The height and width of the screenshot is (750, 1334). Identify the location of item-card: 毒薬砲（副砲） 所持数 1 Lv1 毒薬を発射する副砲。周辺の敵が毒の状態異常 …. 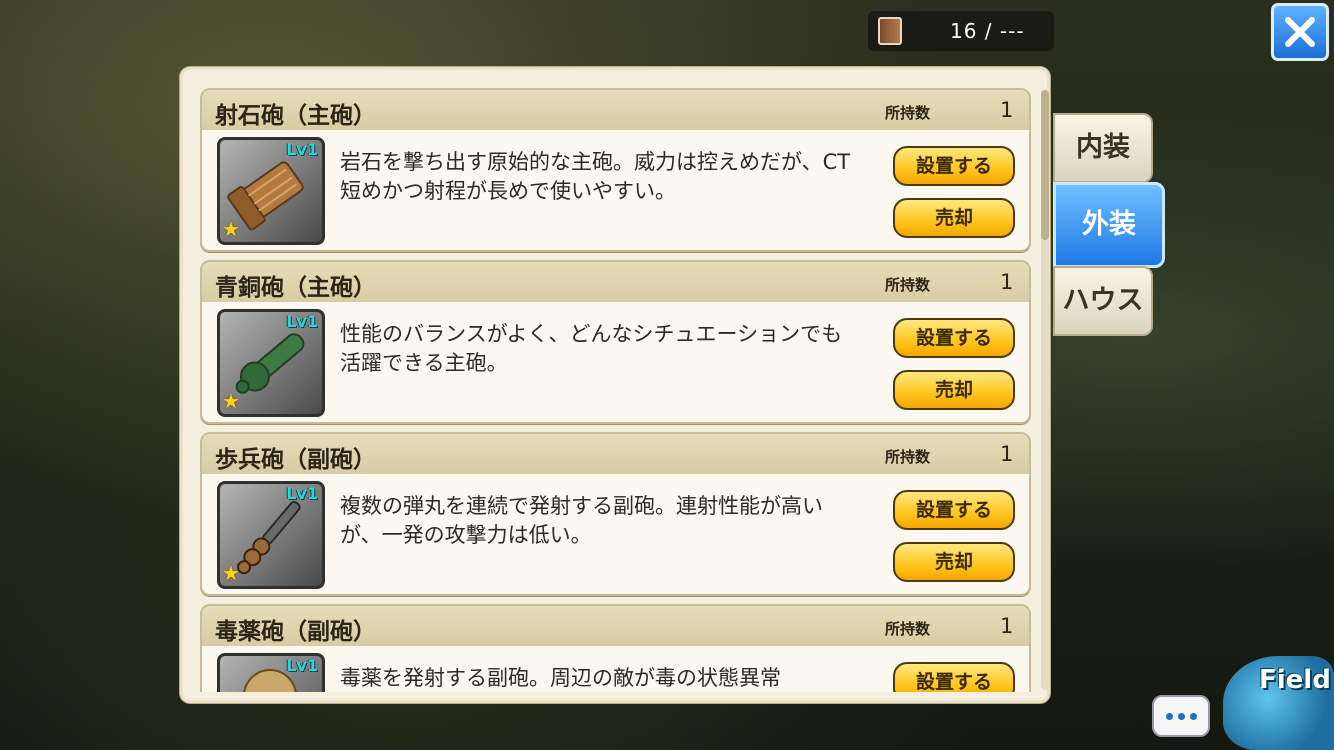
(615, 648).